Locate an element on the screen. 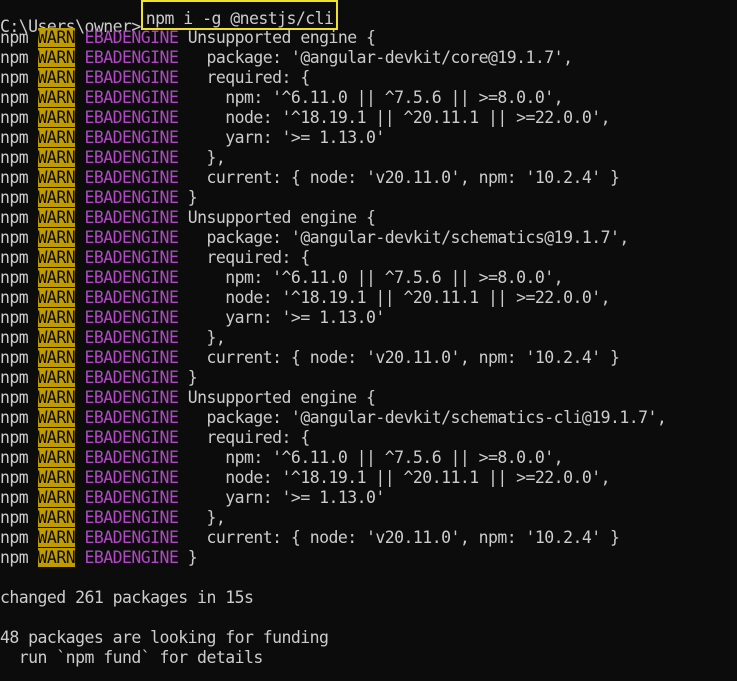 This screenshot has height=681, width=737. warn-line: npm WARN EBADENGINE }, is located at coordinates (368, 338).